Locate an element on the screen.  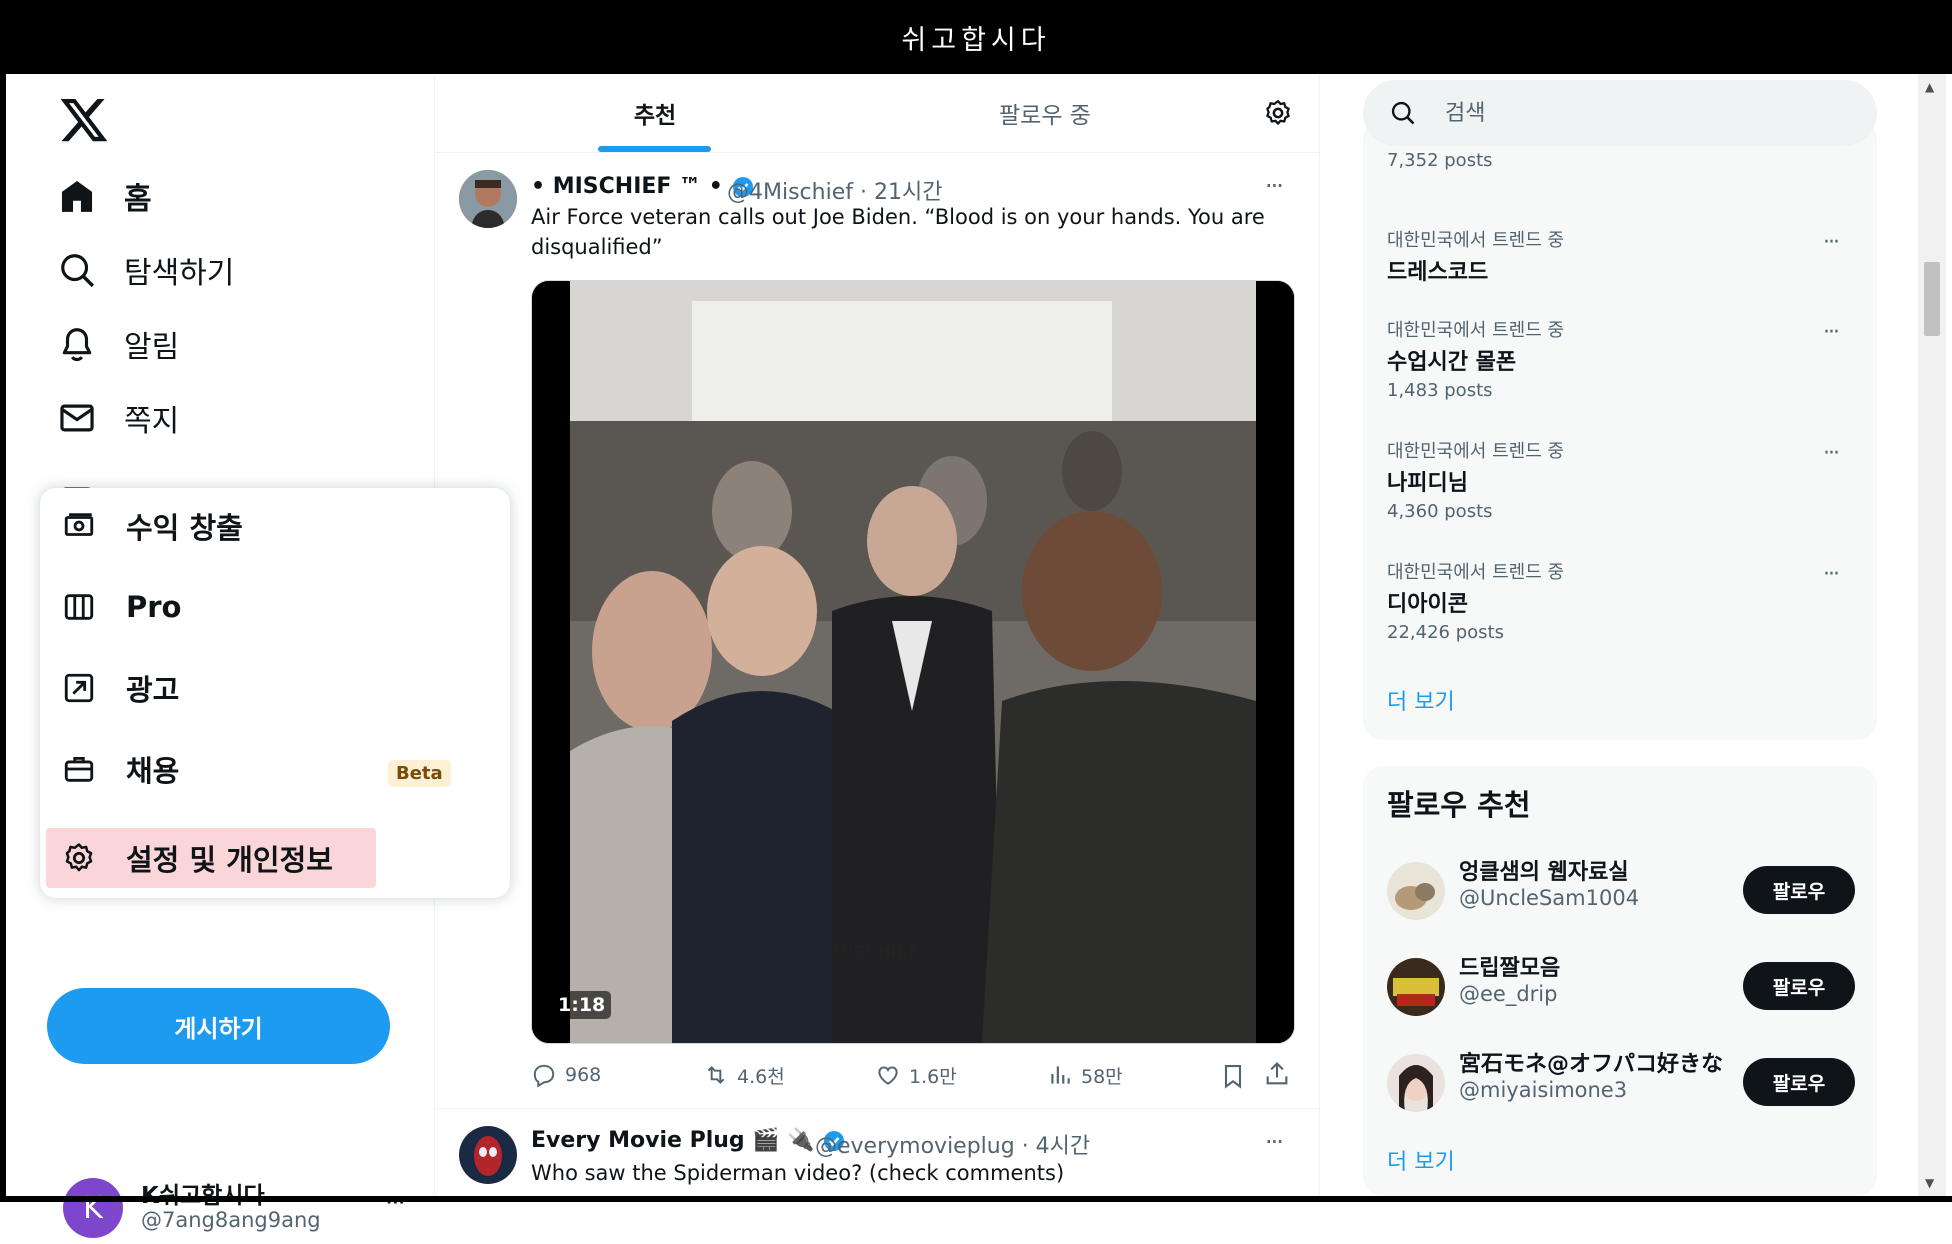
suggestion-name: 엉클샘의 웹자료실 is located at coordinates (1544, 872).